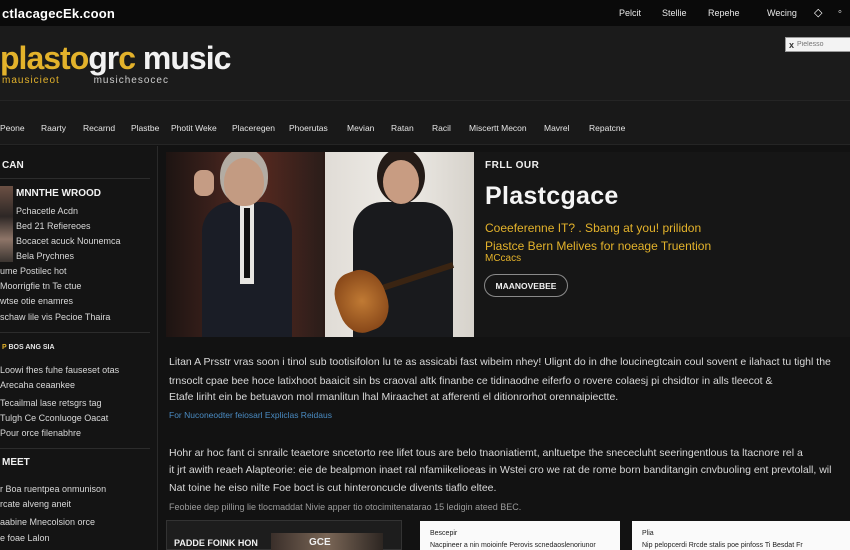  I want to click on tie-shape, so click(247, 243).